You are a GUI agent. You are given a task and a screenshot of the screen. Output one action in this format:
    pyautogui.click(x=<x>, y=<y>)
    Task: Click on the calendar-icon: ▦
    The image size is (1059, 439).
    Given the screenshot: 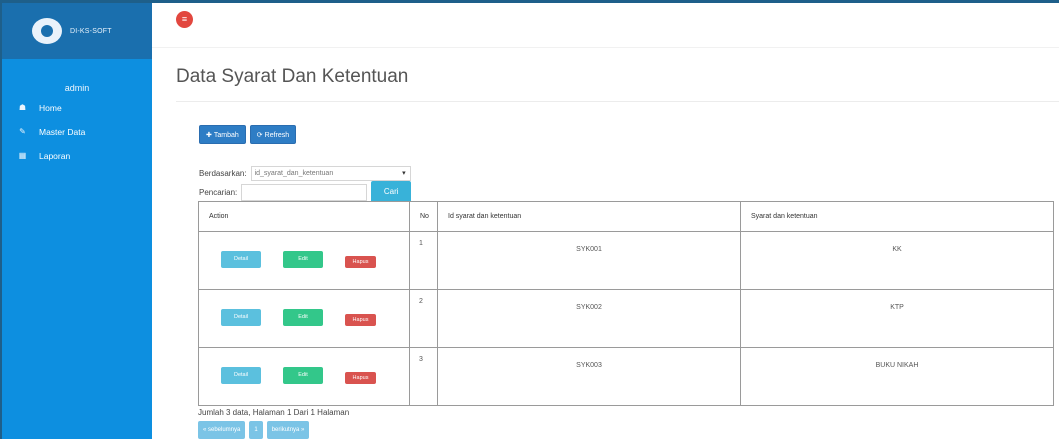 What is the action you would take?
    pyautogui.click(x=22, y=155)
    